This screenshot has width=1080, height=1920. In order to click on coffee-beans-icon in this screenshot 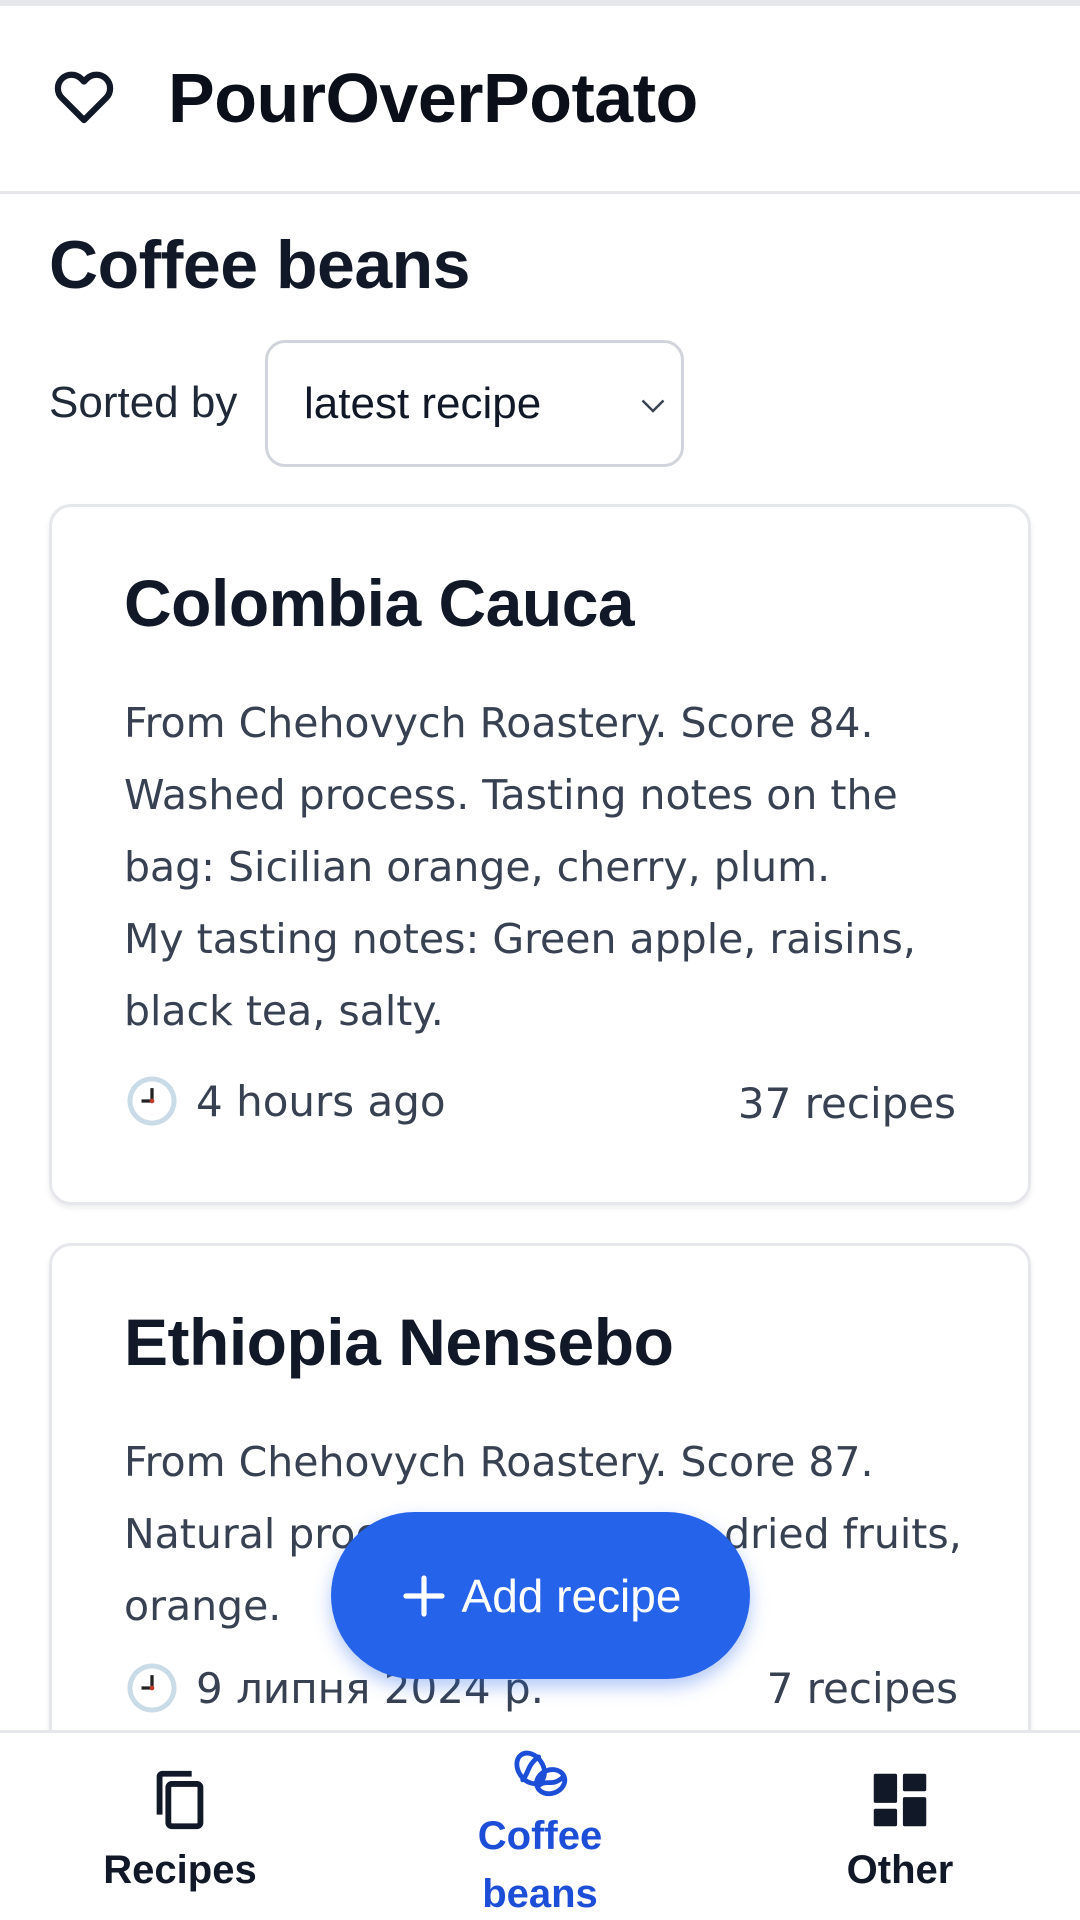, I will do `click(541, 1773)`.